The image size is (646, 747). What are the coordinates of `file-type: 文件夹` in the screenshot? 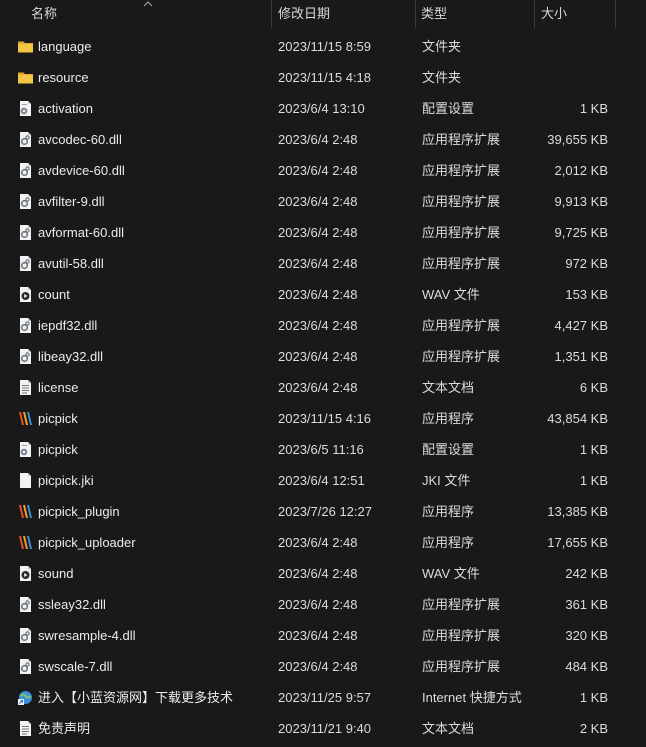 It's located at (442, 46).